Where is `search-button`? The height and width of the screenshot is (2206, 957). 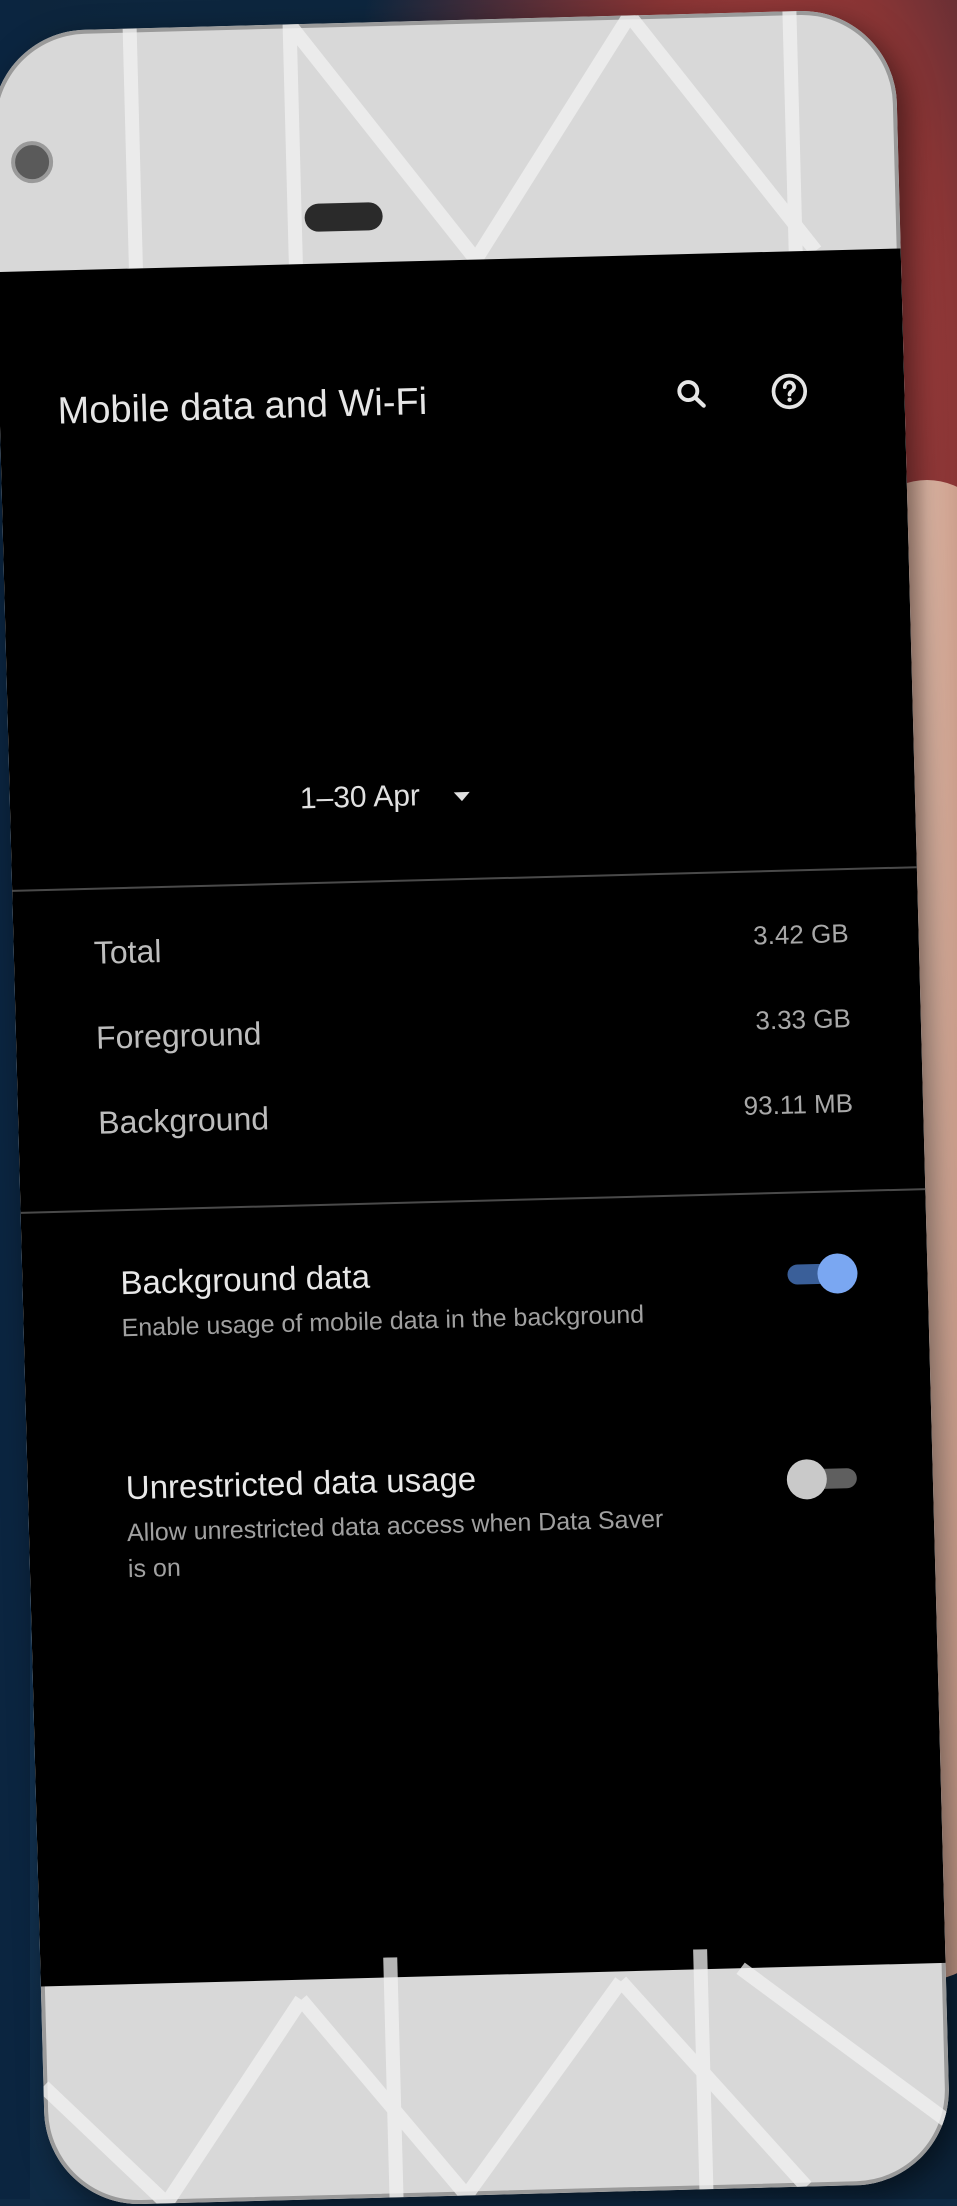 search-button is located at coordinates (692, 394).